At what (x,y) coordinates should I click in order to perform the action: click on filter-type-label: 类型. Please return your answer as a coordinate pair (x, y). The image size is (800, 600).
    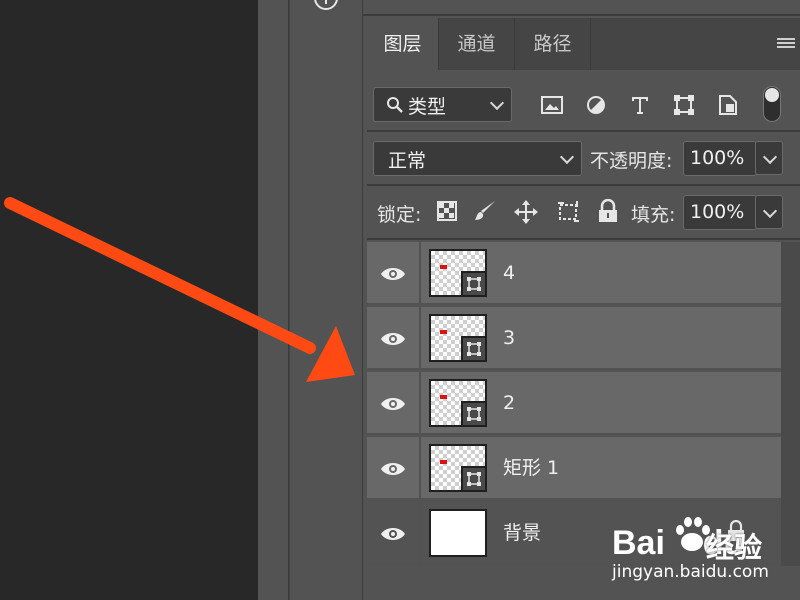
    Looking at the image, I should click on (427, 107).